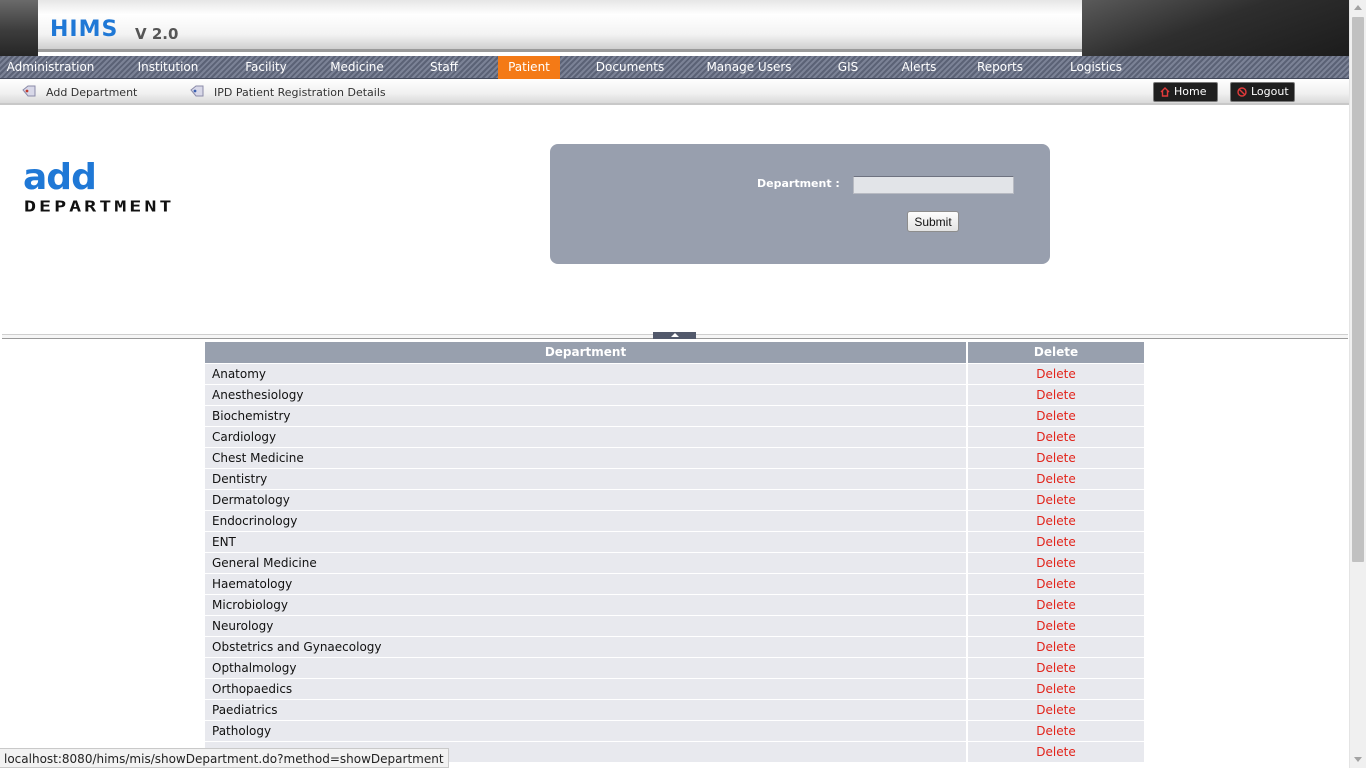  Describe the element at coordinates (586, 520) in the screenshot. I see `department-name-cell: Endocrinology` at that location.